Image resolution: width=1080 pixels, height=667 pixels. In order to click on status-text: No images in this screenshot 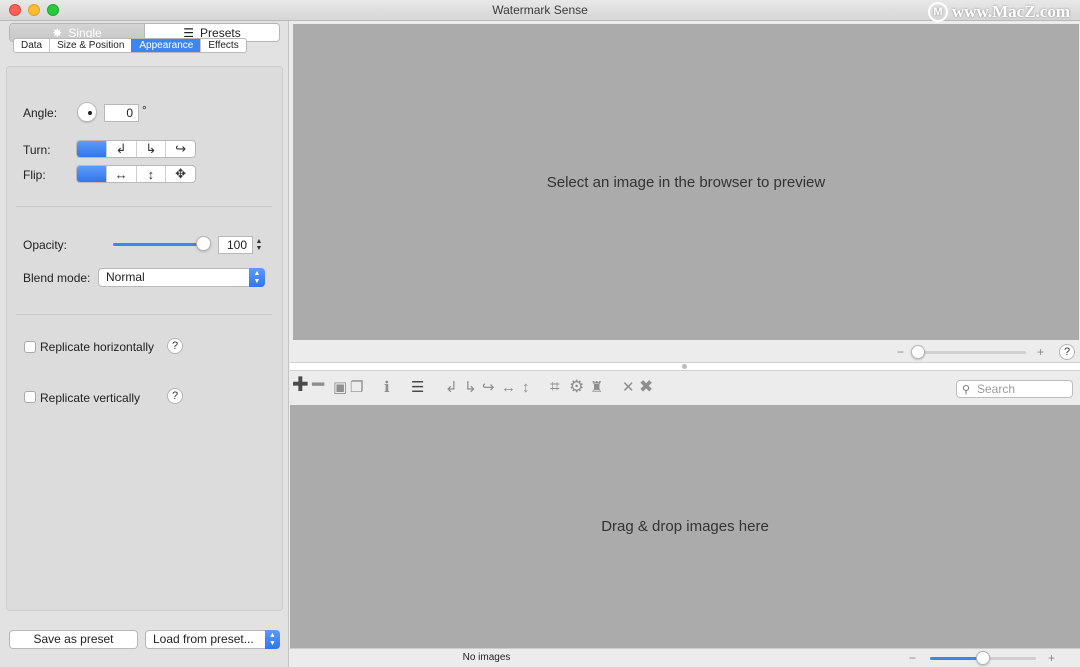, I will do `click(486, 657)`.